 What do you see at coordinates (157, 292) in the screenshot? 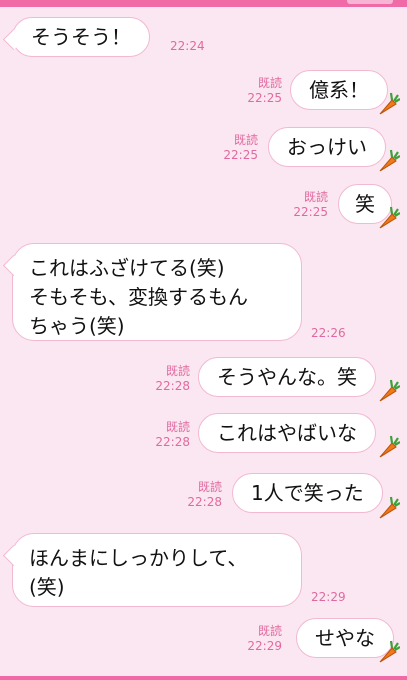
I see `message-bubble-received: これはふざけてる(笑) そもそも、変換するもん ちゃう(笑)` at bounding box center [157, 292].